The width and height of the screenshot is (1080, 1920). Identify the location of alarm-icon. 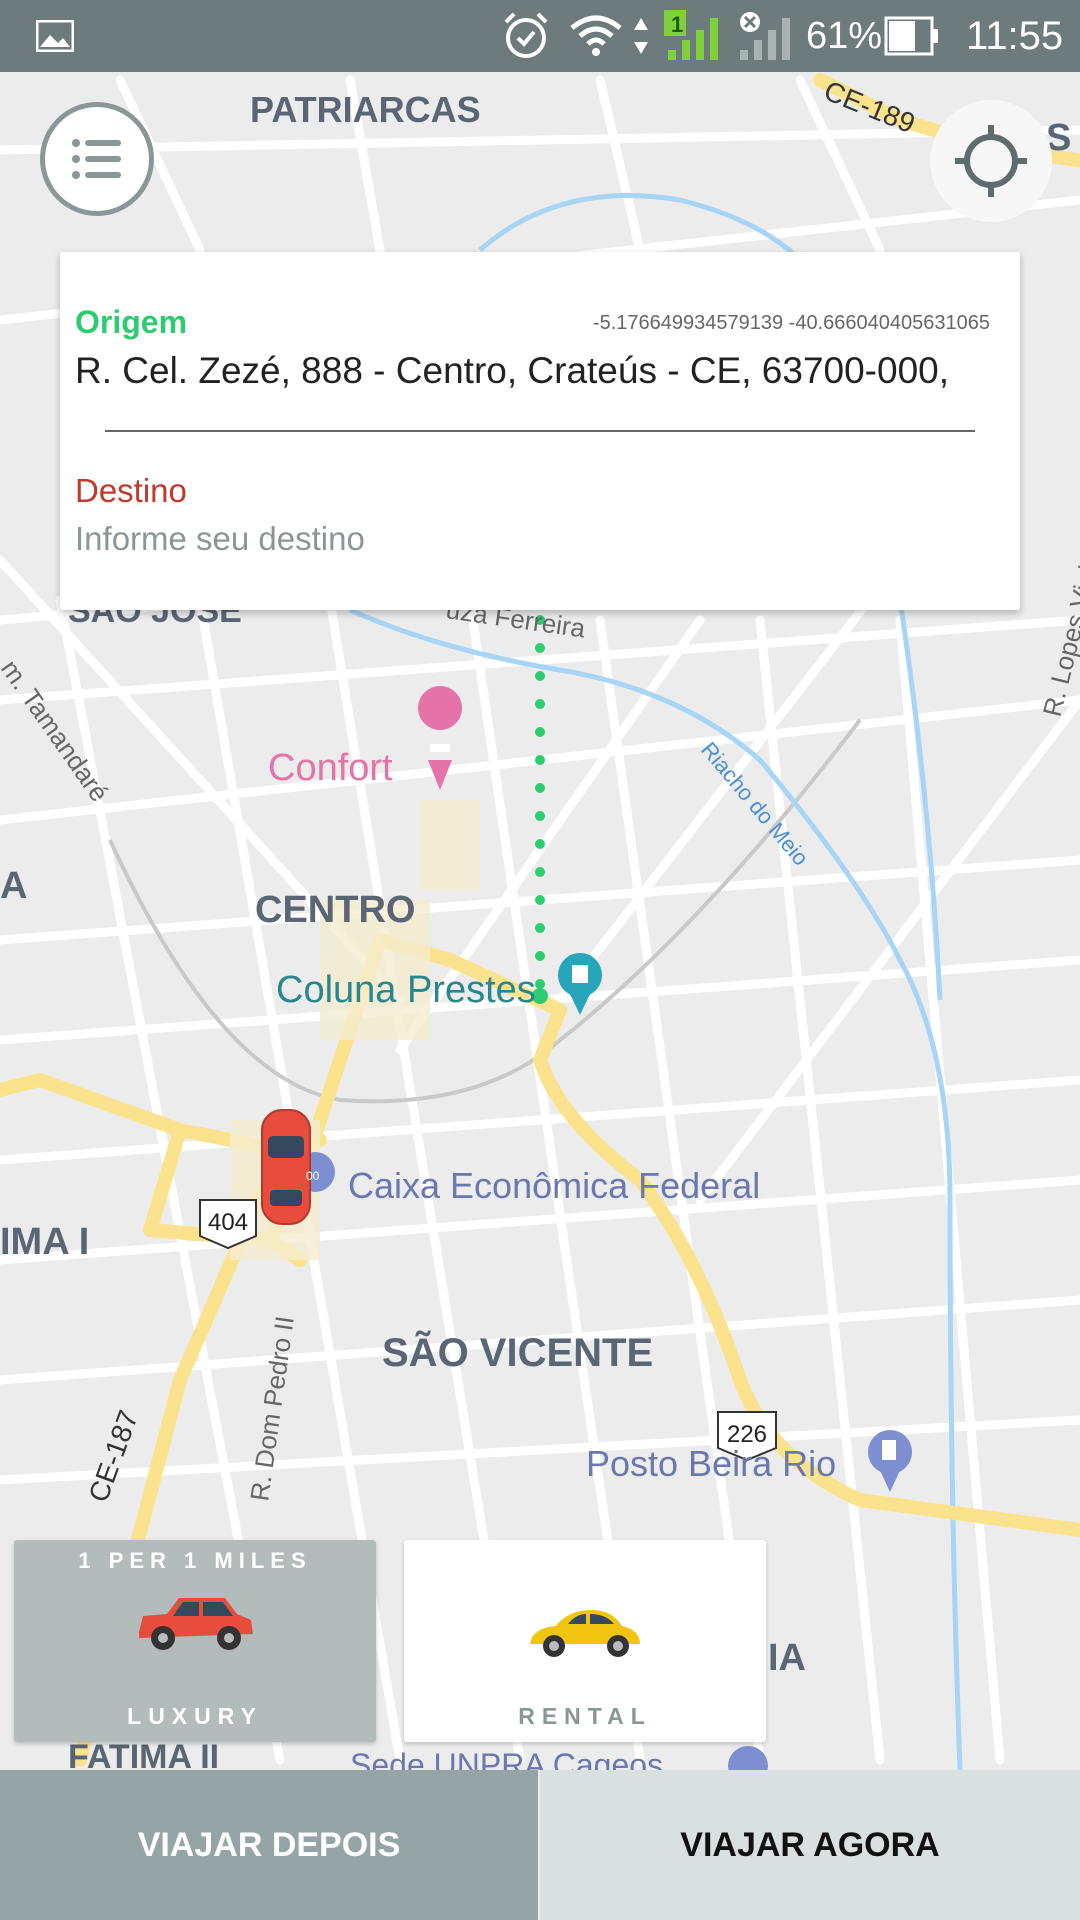
(526, 36).